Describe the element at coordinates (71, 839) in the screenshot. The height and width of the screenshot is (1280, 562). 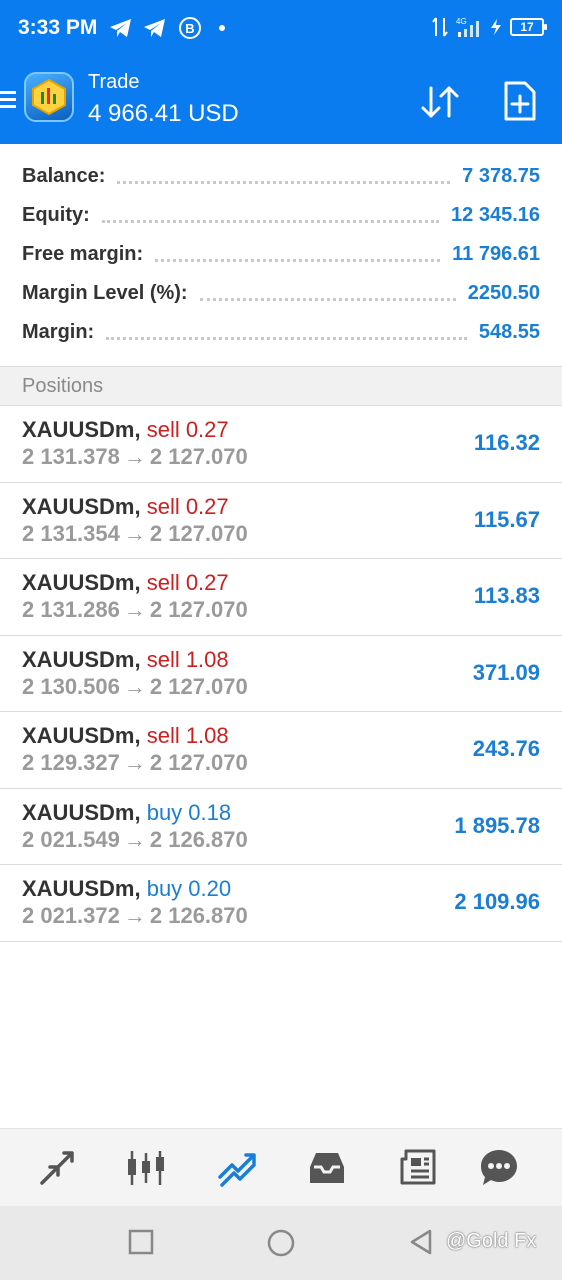
I see `open-price: 2 021.549` at that location.